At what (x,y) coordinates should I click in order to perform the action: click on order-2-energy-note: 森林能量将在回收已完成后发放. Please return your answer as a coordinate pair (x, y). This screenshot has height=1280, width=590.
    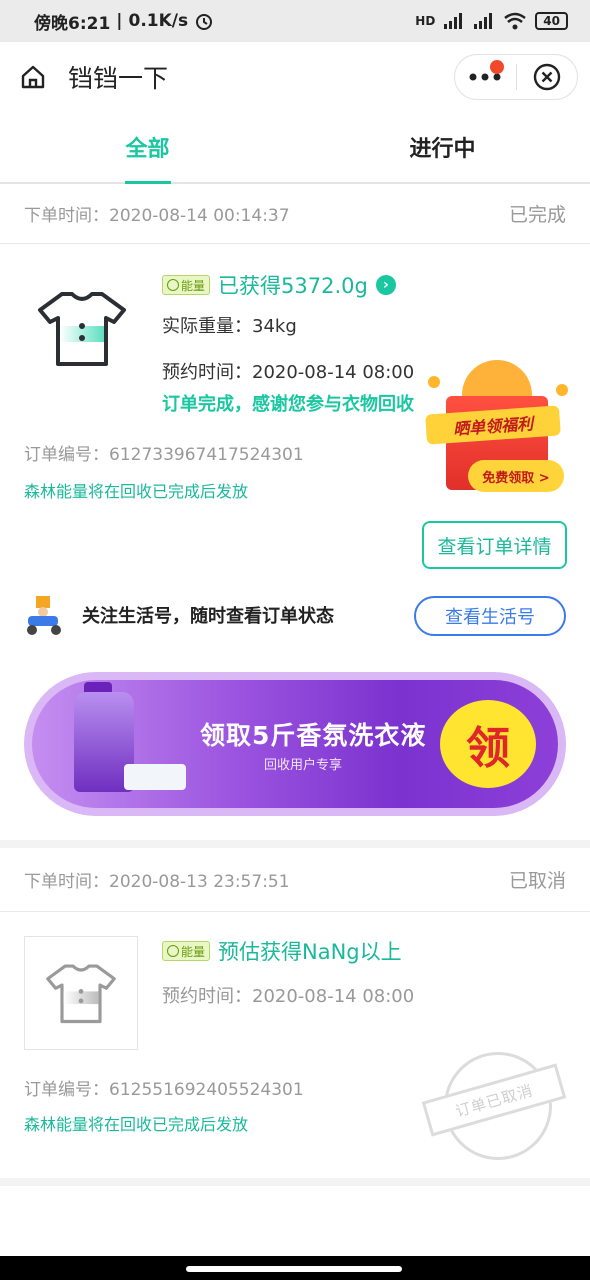
    Looking at the image, I should click on (136, 1124).